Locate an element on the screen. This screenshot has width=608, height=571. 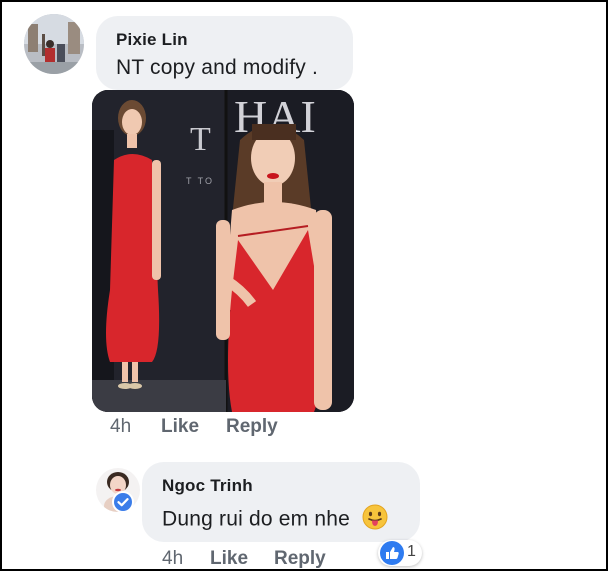
comment-author: Pixie Lin is located at coordinates (223, 40).